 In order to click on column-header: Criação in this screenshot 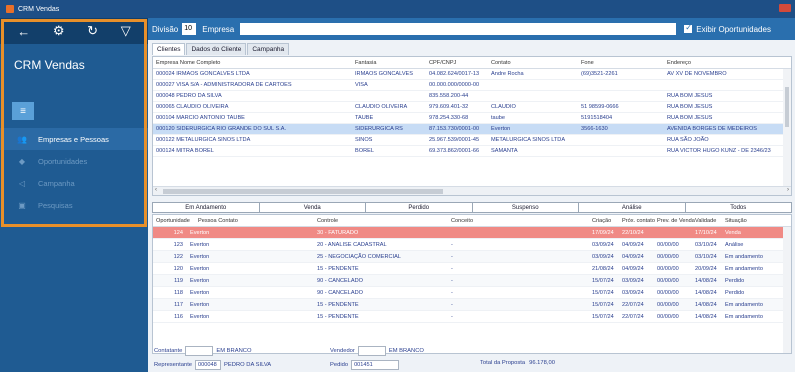, I will do `click(607, 220)`.